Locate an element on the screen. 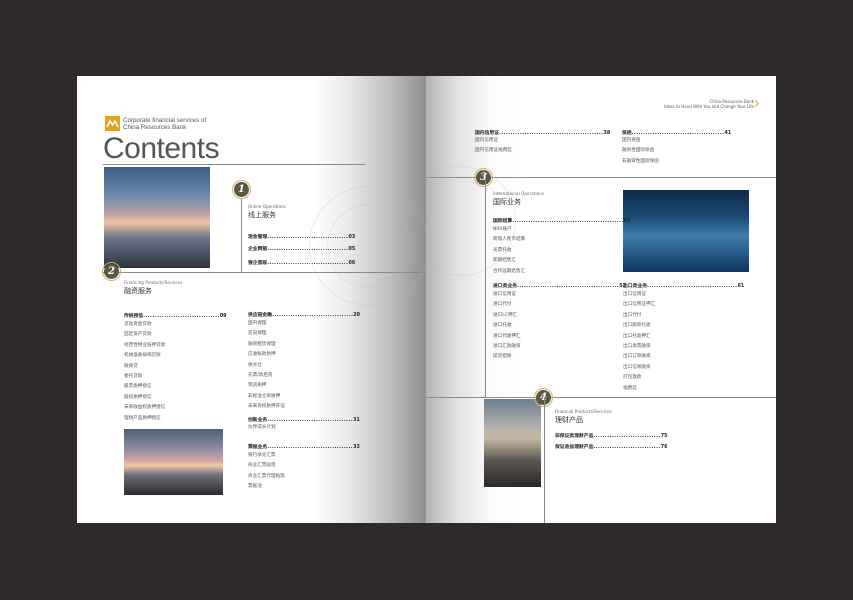 The image size is (853, 600). list-item: 国内信用证福费廷 is located at coordinates (493, 151).